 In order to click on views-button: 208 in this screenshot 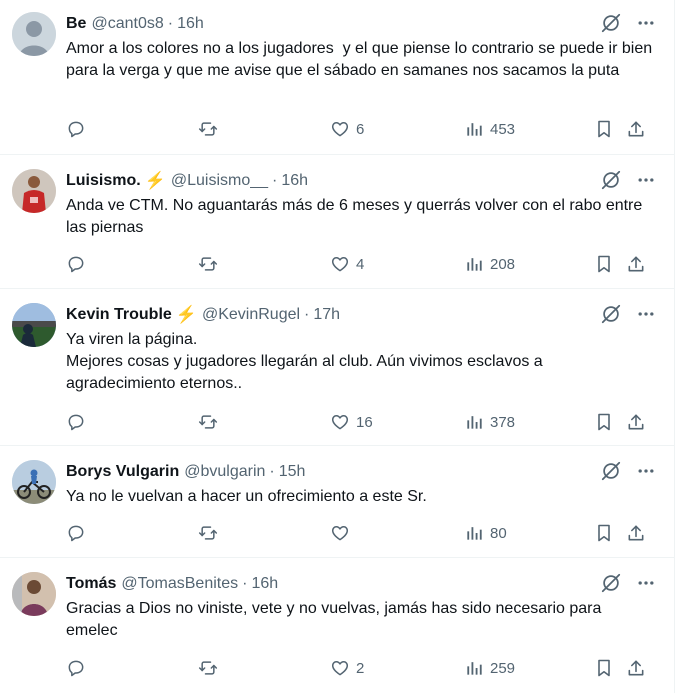, I will do `click(489, 264)`.